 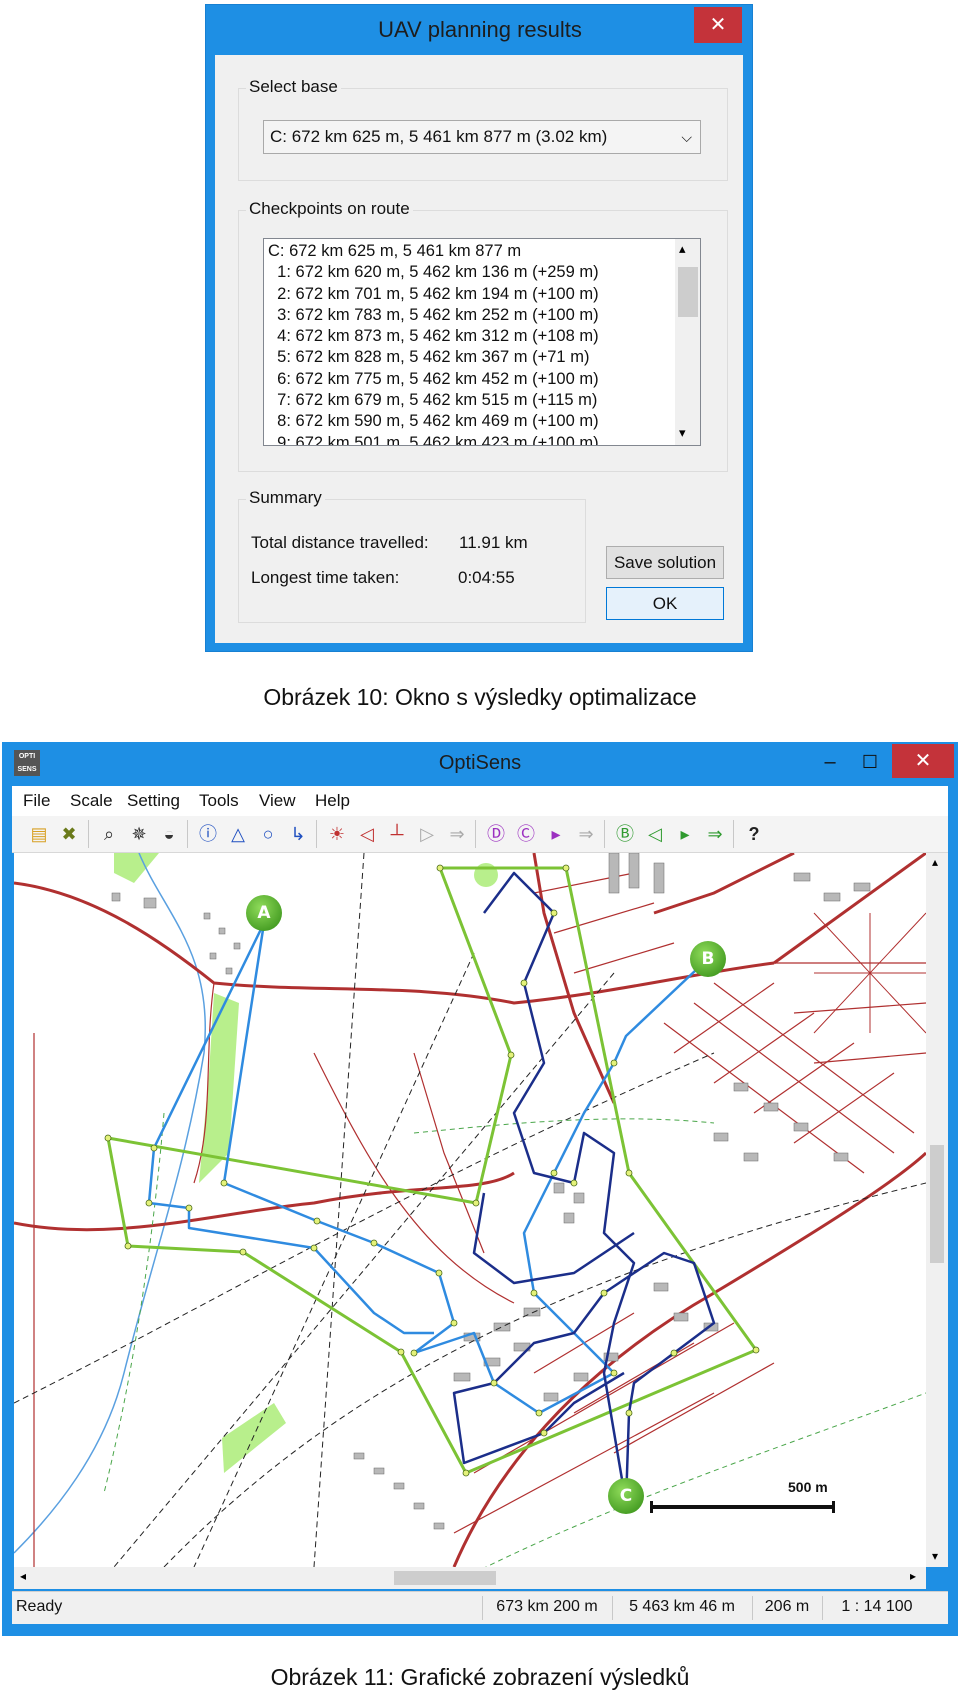 What do you see at coordinates (470, 294) in the screenshot?
I see `checkpoint-item: 2: 672 km 701 m, 5 462 km 194 m (+100 m)` at bounding box center [470, 294].